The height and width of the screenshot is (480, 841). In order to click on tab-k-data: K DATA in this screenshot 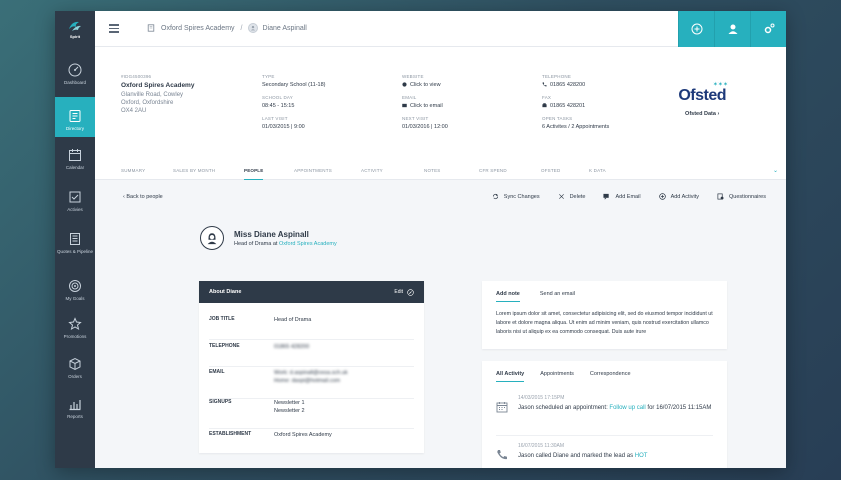, I will do `click(597, 170)`.